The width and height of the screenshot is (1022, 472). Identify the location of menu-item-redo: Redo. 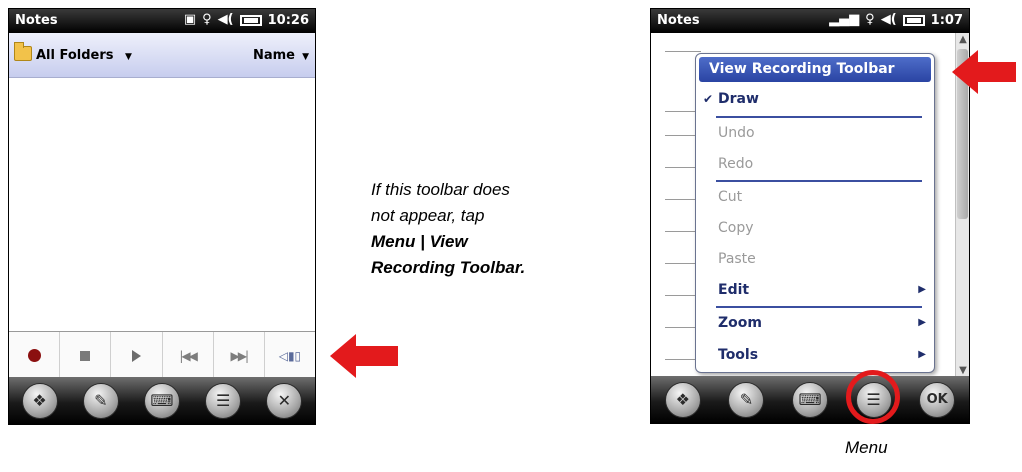
(736, 164).